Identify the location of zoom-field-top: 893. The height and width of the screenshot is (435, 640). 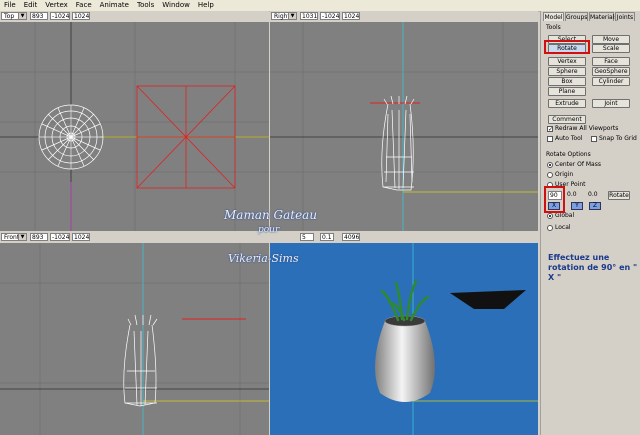
(39, 16).